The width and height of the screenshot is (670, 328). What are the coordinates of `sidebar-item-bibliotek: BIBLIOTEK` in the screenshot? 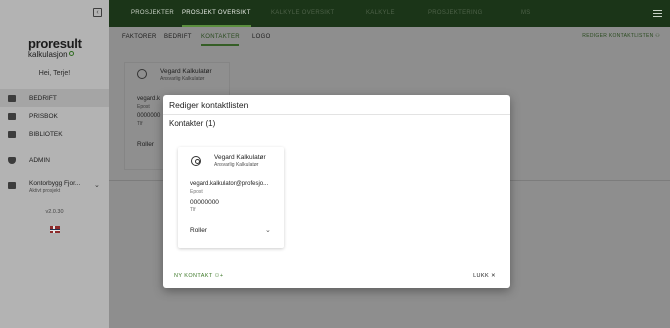 It's located at (54, 134).